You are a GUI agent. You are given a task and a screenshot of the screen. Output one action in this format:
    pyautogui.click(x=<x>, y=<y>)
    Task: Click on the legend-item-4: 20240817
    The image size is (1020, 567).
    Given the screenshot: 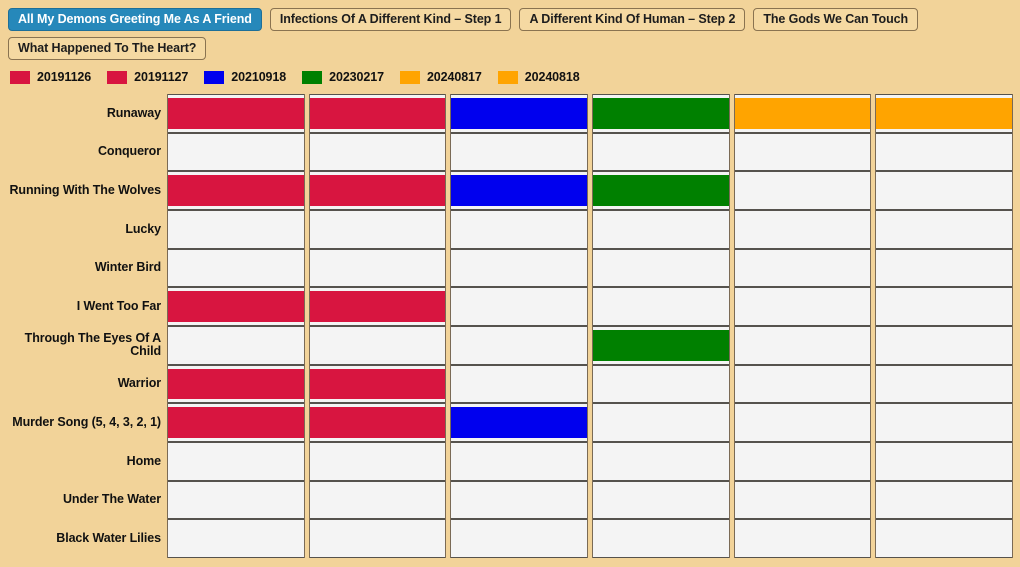 What is the action you would take?
    pyautogui.click(x=440, y=77)
    